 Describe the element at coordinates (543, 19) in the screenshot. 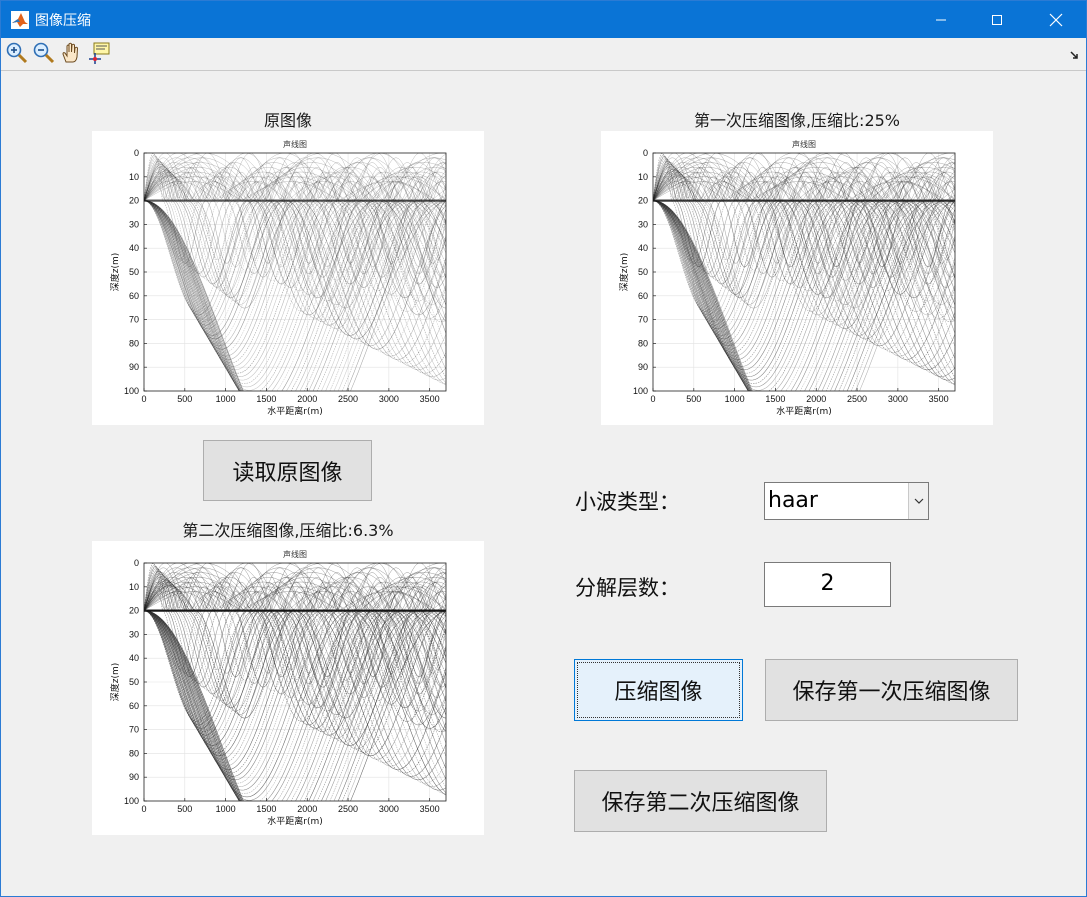

I see `title-bar: 图像压缩` at that location.